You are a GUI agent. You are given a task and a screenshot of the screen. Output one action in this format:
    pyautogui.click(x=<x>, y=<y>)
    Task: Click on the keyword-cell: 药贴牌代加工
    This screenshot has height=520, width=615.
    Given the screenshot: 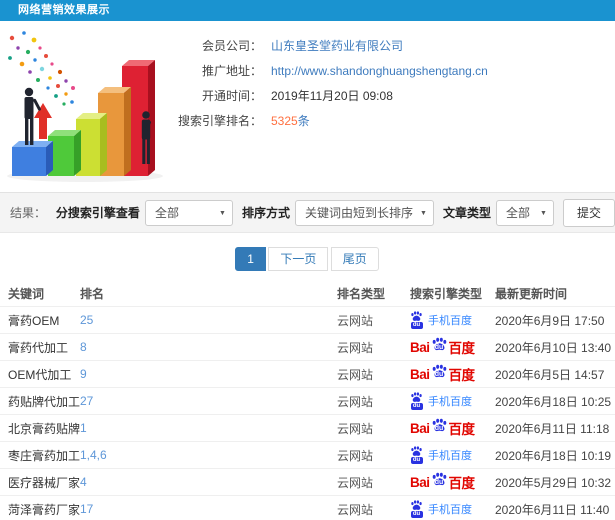 What is the action you would take?
    pyautogui.click(x=44, y=401)
    